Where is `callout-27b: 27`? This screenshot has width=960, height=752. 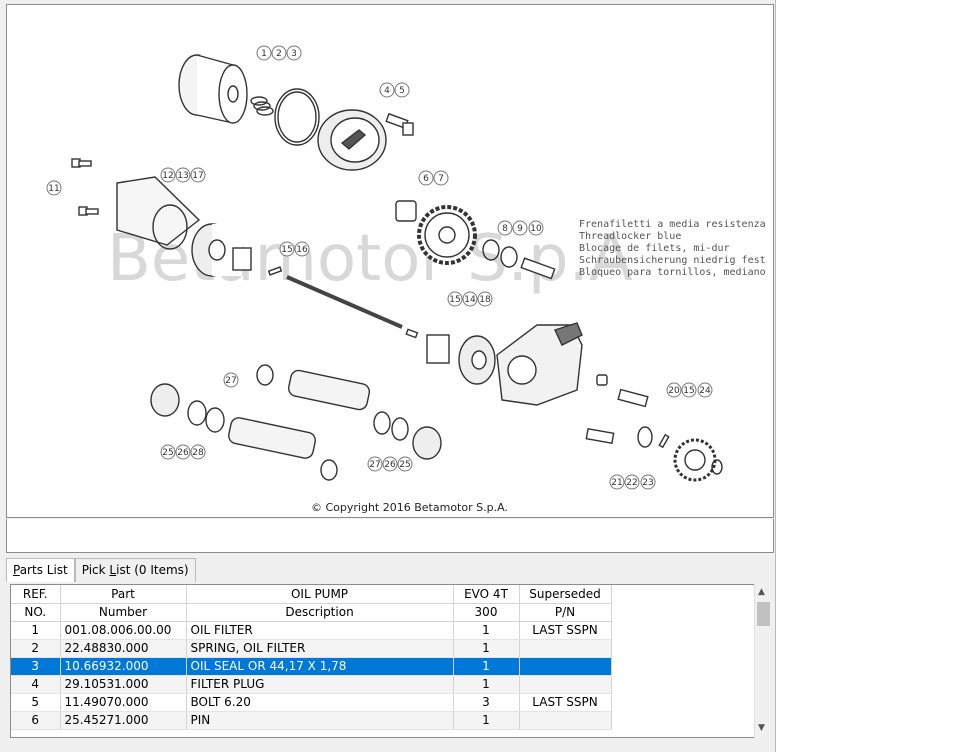
callout-27b: 27 is located at coordinates (375, 464).